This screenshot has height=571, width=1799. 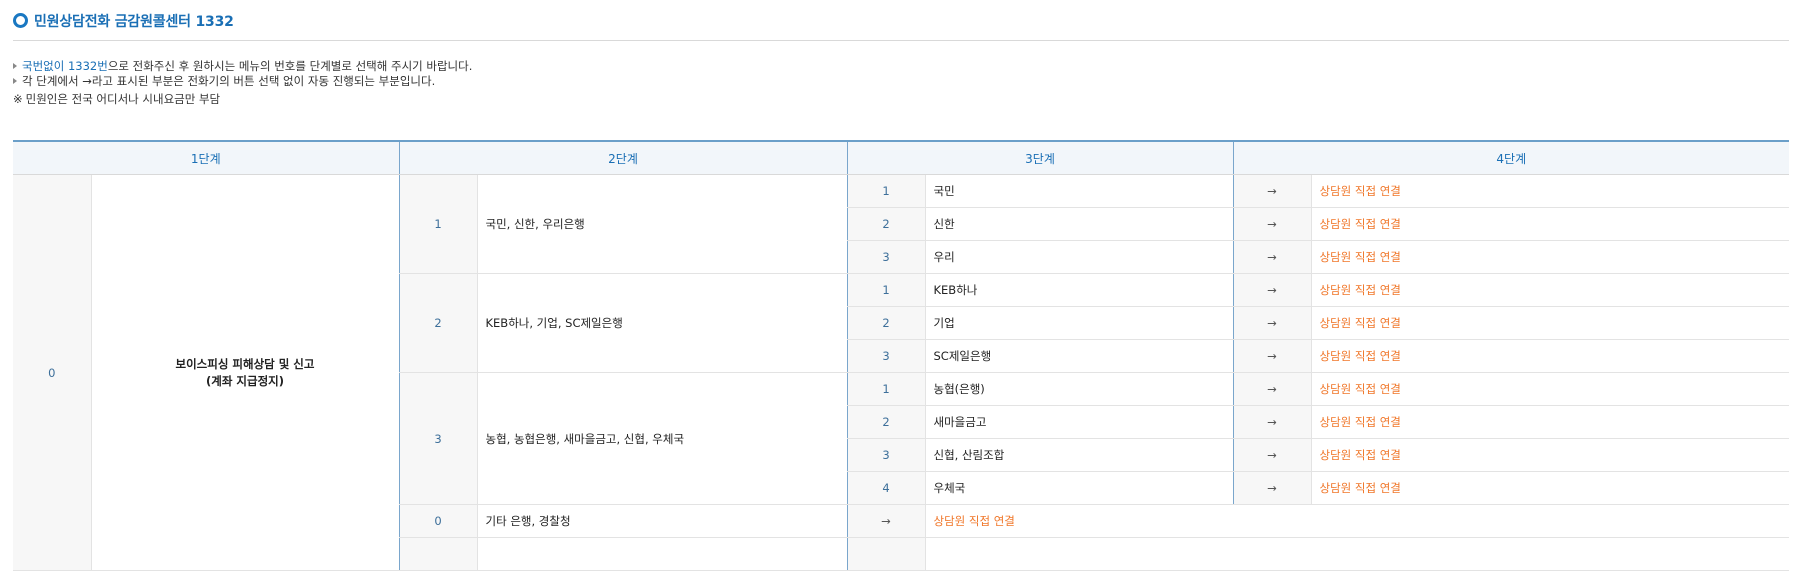 What do you see at coordinates (1078, 389) in the screenshot?
I see `step3-label: 농협(은행)` at bounding box center [1078, 389].